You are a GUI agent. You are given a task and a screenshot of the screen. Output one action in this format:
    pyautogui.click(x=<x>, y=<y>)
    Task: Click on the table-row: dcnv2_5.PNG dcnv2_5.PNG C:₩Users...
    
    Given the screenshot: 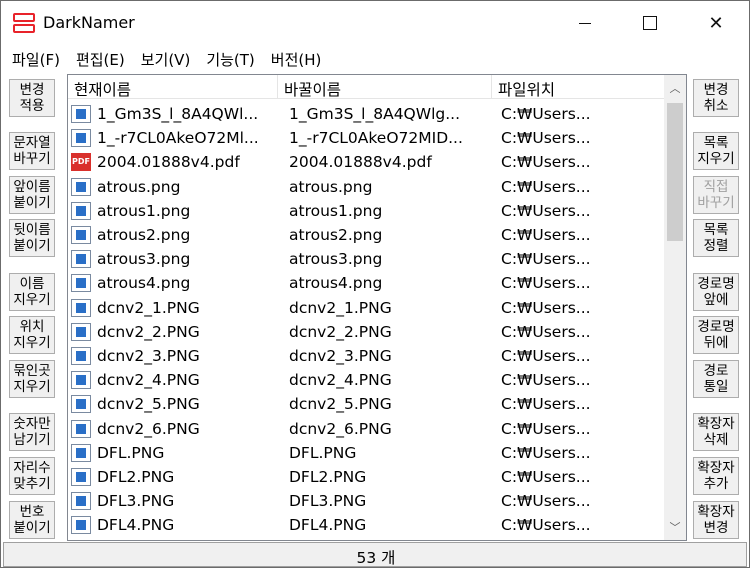 What is the action you would take?
    pyautogui.click(x=366, y=404)
    